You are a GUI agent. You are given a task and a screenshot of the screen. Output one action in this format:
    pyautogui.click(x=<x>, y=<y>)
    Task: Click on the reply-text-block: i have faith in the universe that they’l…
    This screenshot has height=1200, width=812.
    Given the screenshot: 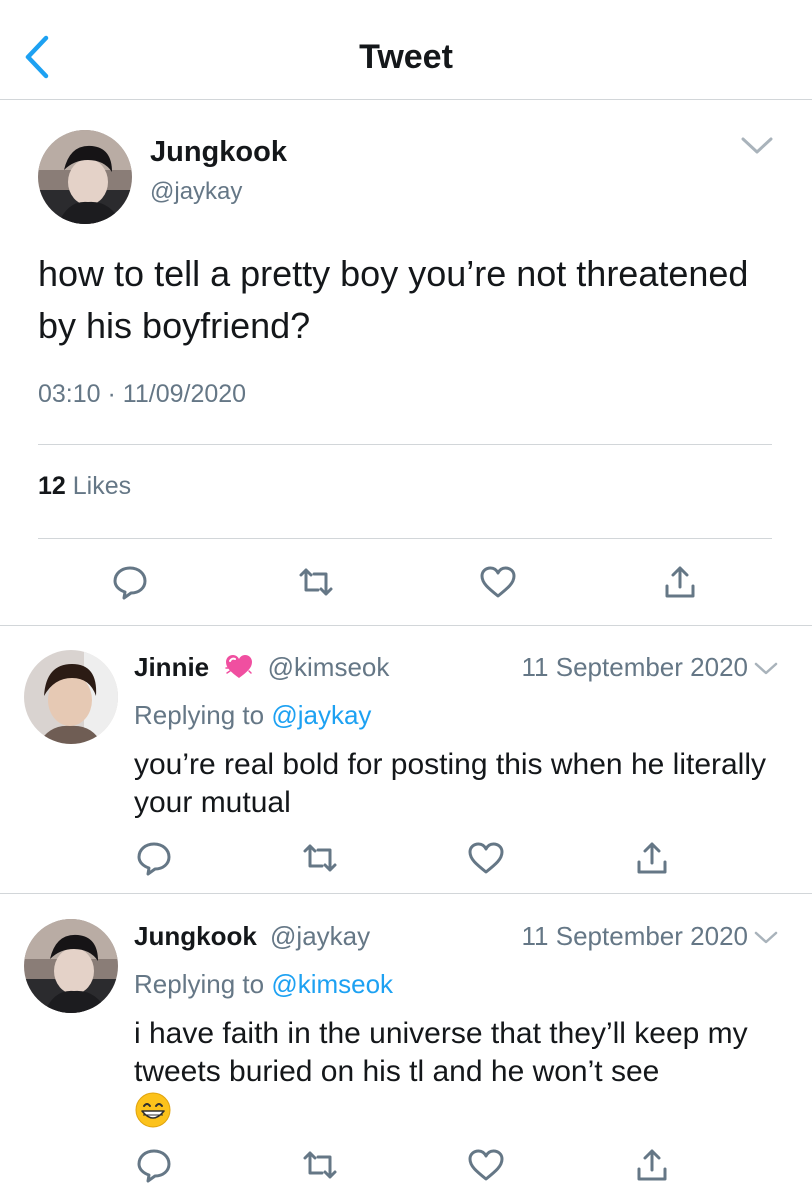 What is the action you would take?
    pyautogui.click(x=454, y=1073)
    